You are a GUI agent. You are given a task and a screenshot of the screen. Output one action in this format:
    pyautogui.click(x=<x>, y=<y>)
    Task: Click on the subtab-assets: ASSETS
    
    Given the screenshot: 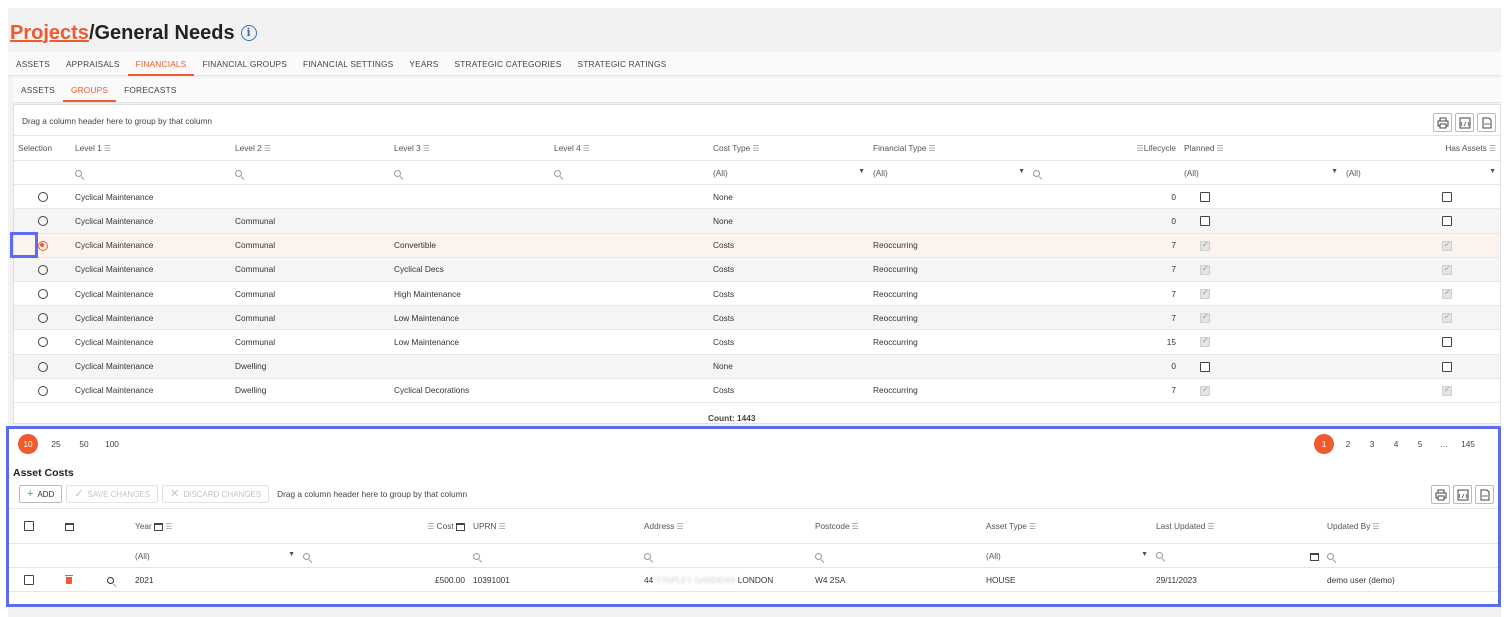 What is the action you would take?
    pyautogui.click(x=38, y=90)
    